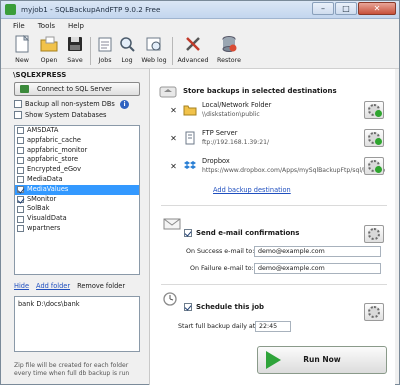 The height and width of the screenshot is (385, 400). What do you see at coordinates (24, 89) in the screenshot?
I see `connect-plug-icon` at bounding box center [24, 89].